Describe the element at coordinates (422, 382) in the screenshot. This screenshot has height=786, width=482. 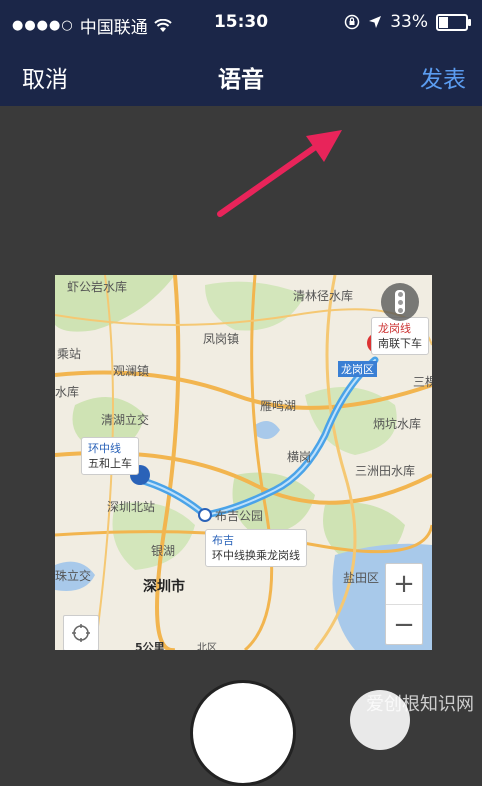
I see `map-label: 三棵` at that location.